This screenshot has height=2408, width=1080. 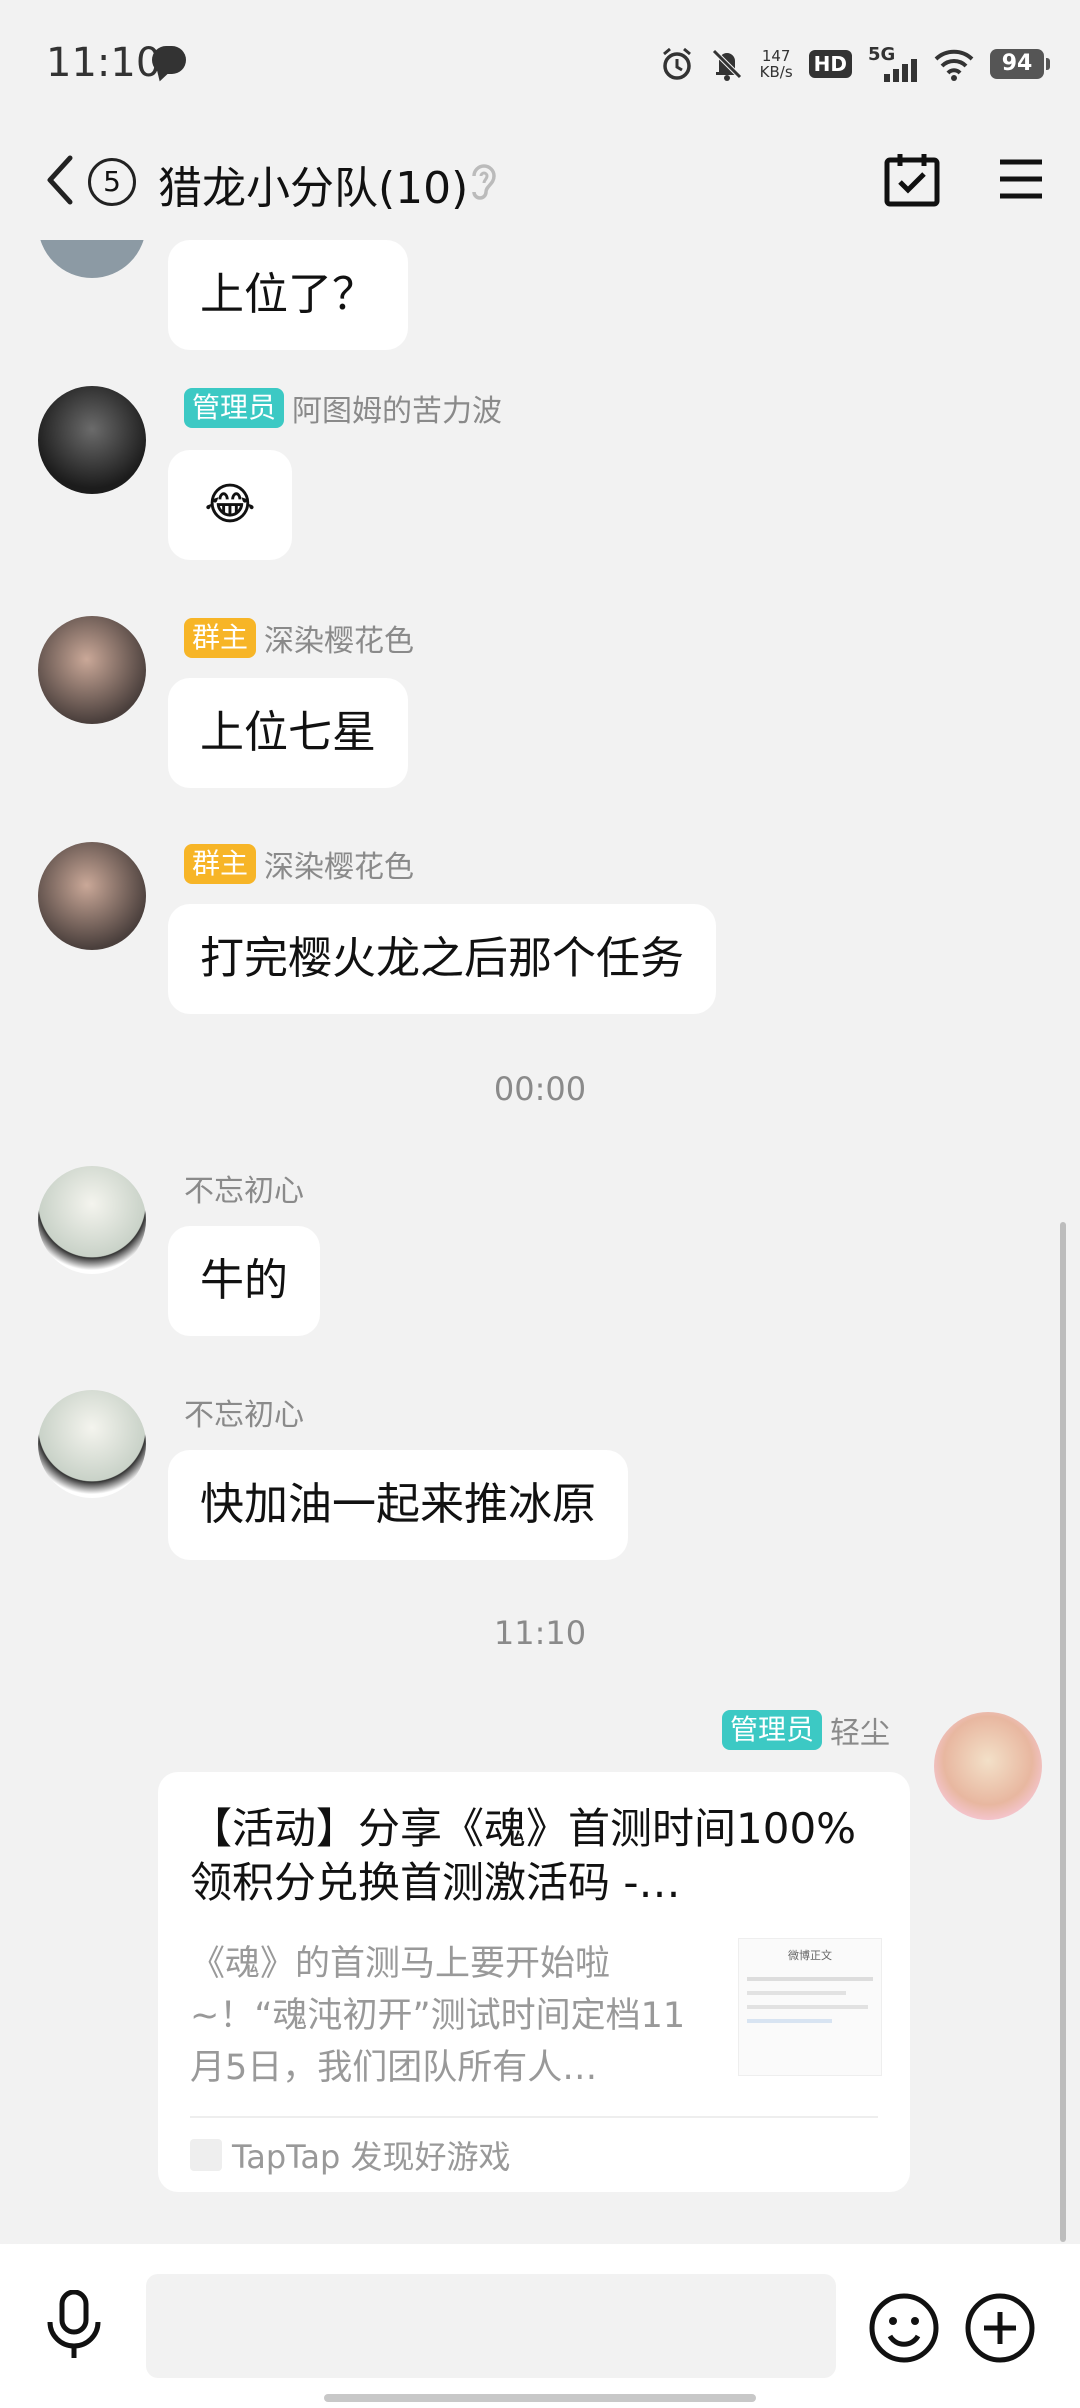 I want to click on laughing-emoji-icon: 😂, so click(x=230, y=504).